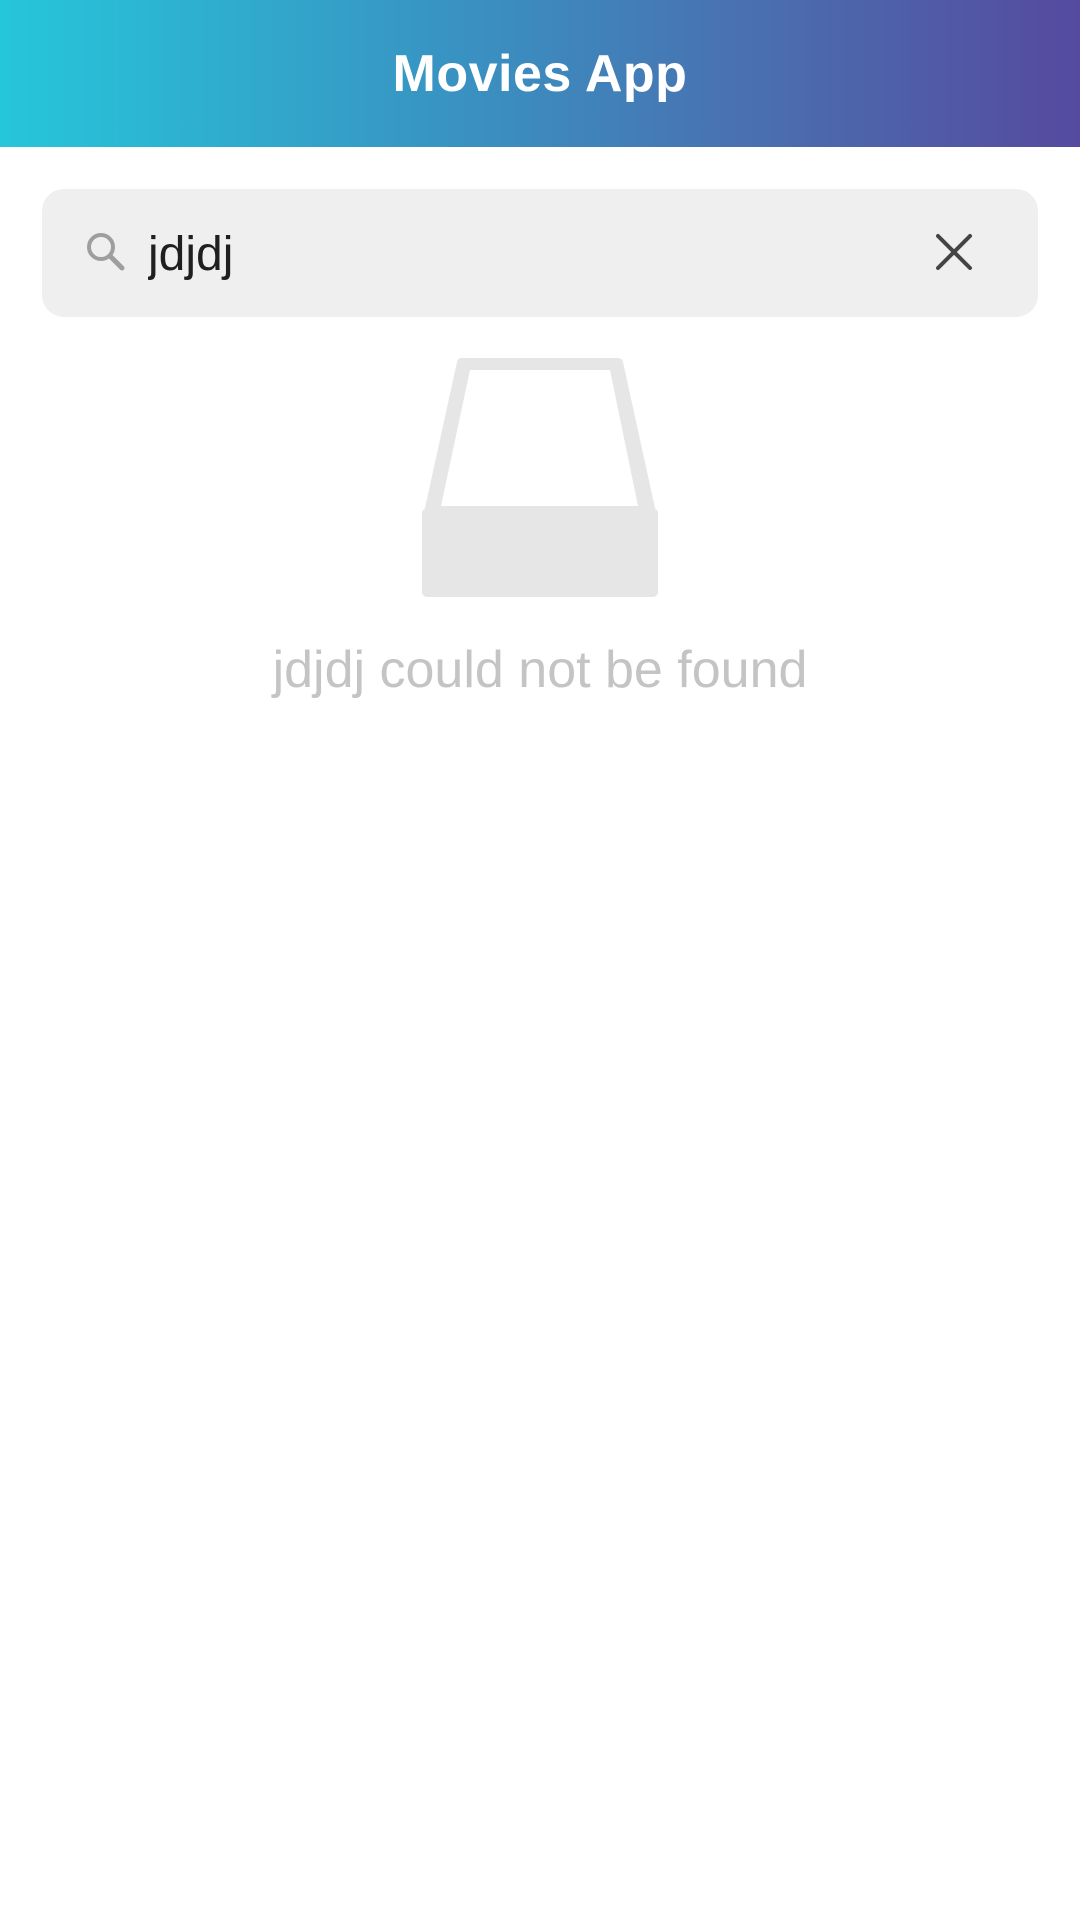  Describe the element at coordinates (540, 478) in the screenshot. I see `empty-inbox-icon` at that location.